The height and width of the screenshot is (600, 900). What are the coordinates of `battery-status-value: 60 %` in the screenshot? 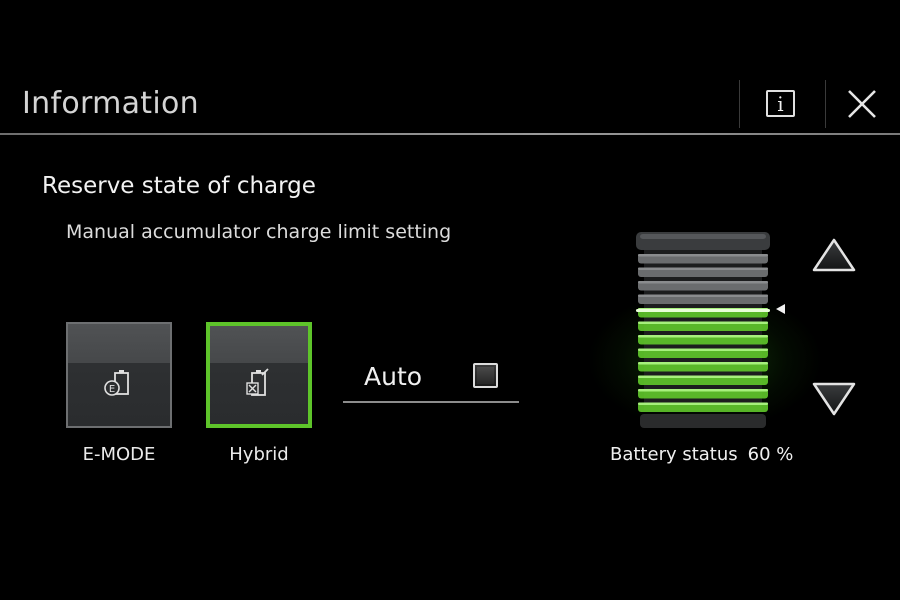 It's located at (770, 454).